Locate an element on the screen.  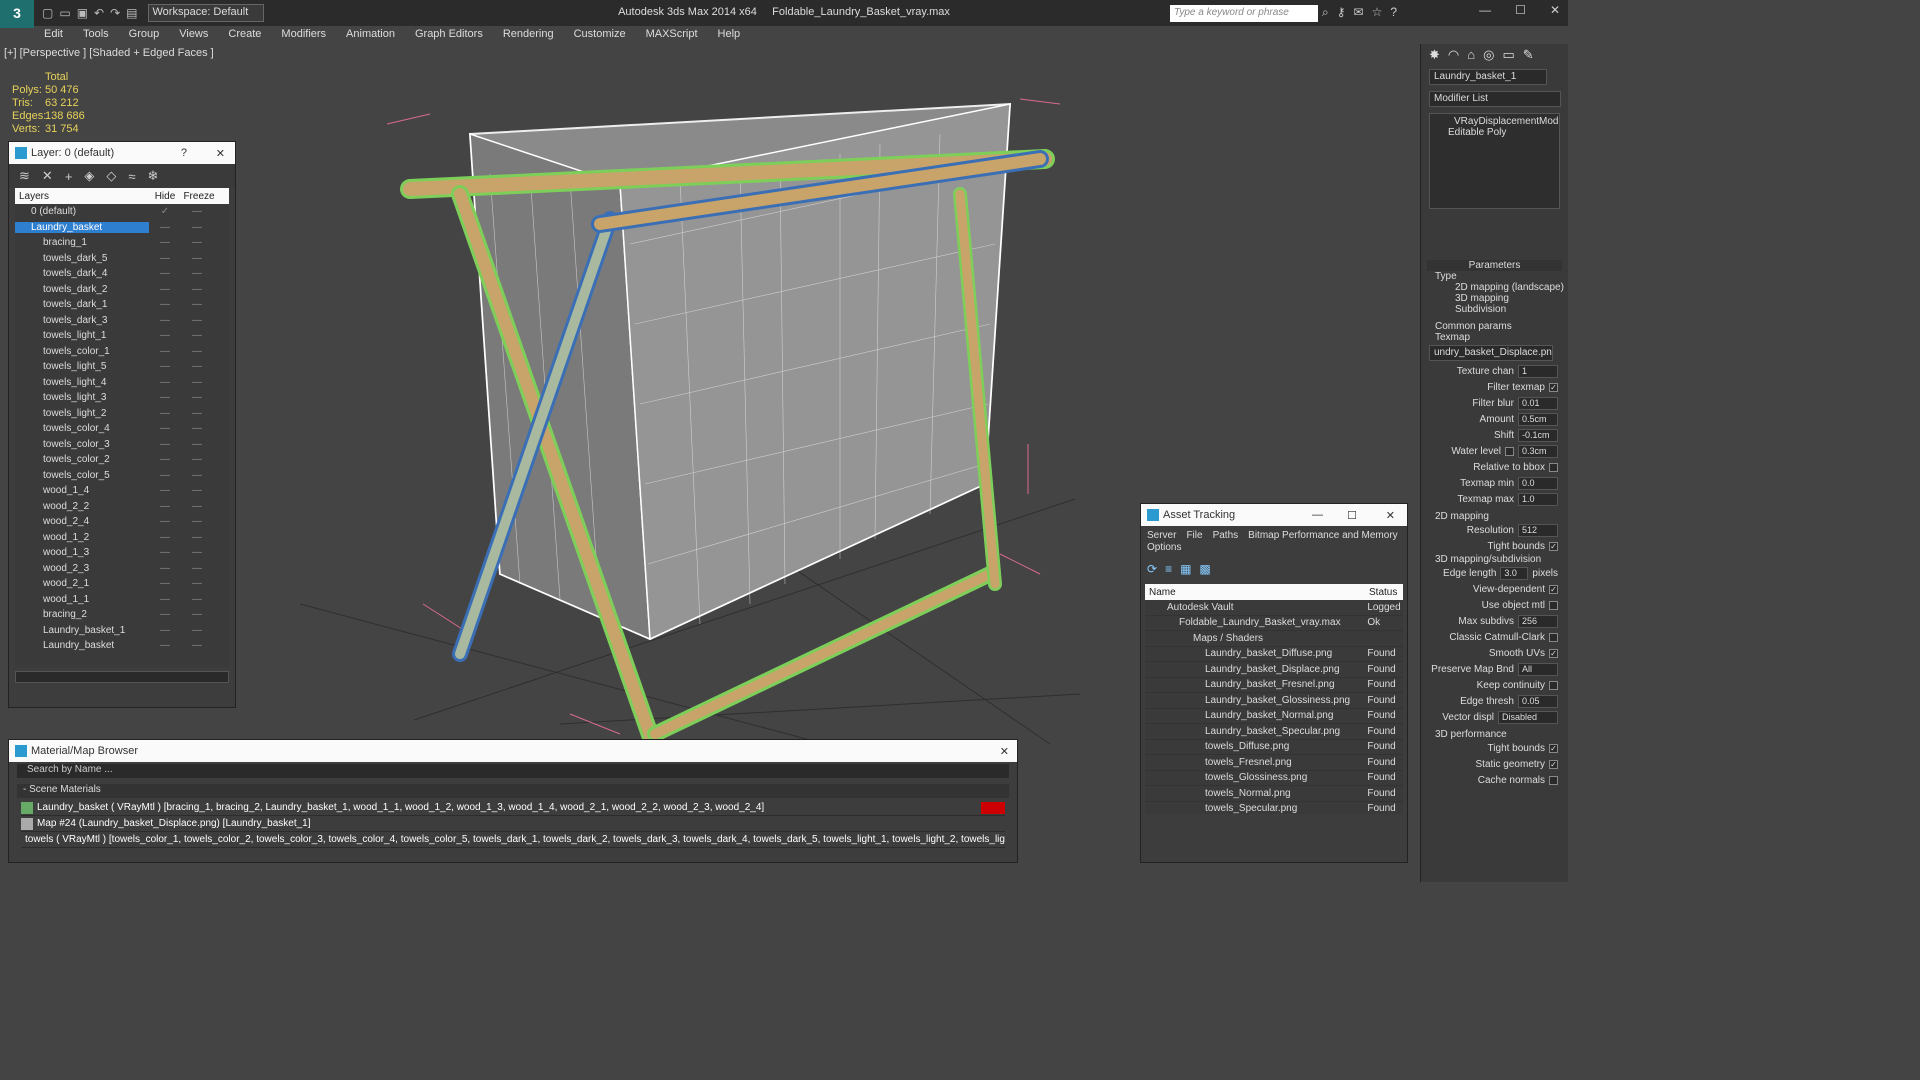
menu-rendering: Rendering is located at coordinates (528, 35).